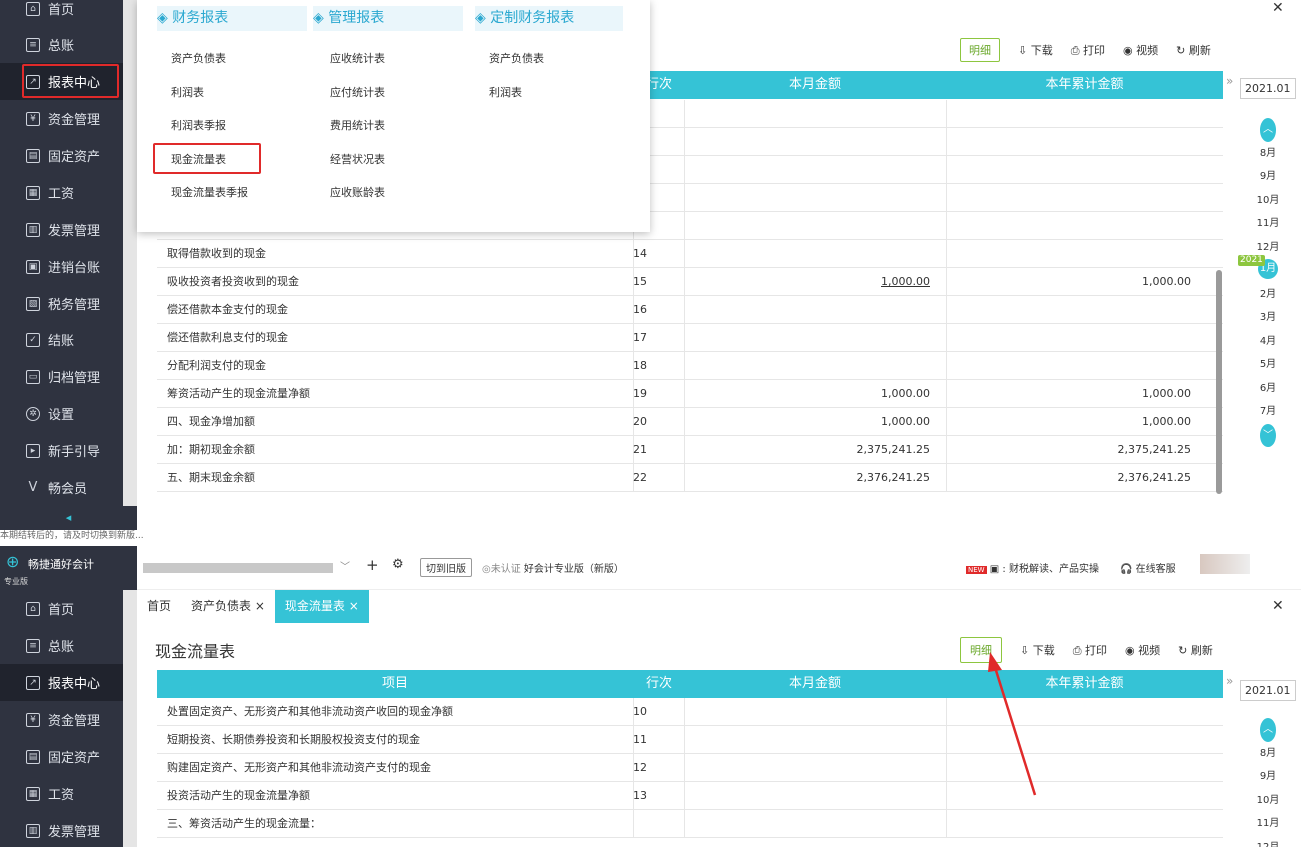 Image resolution: width=1301 pixels, height=847 pixels. What do you see at coordinates (232, 18) in the screenshot?
I see `menu-header-financial: ◈ 财务报表` at bounding box center [232, 18].